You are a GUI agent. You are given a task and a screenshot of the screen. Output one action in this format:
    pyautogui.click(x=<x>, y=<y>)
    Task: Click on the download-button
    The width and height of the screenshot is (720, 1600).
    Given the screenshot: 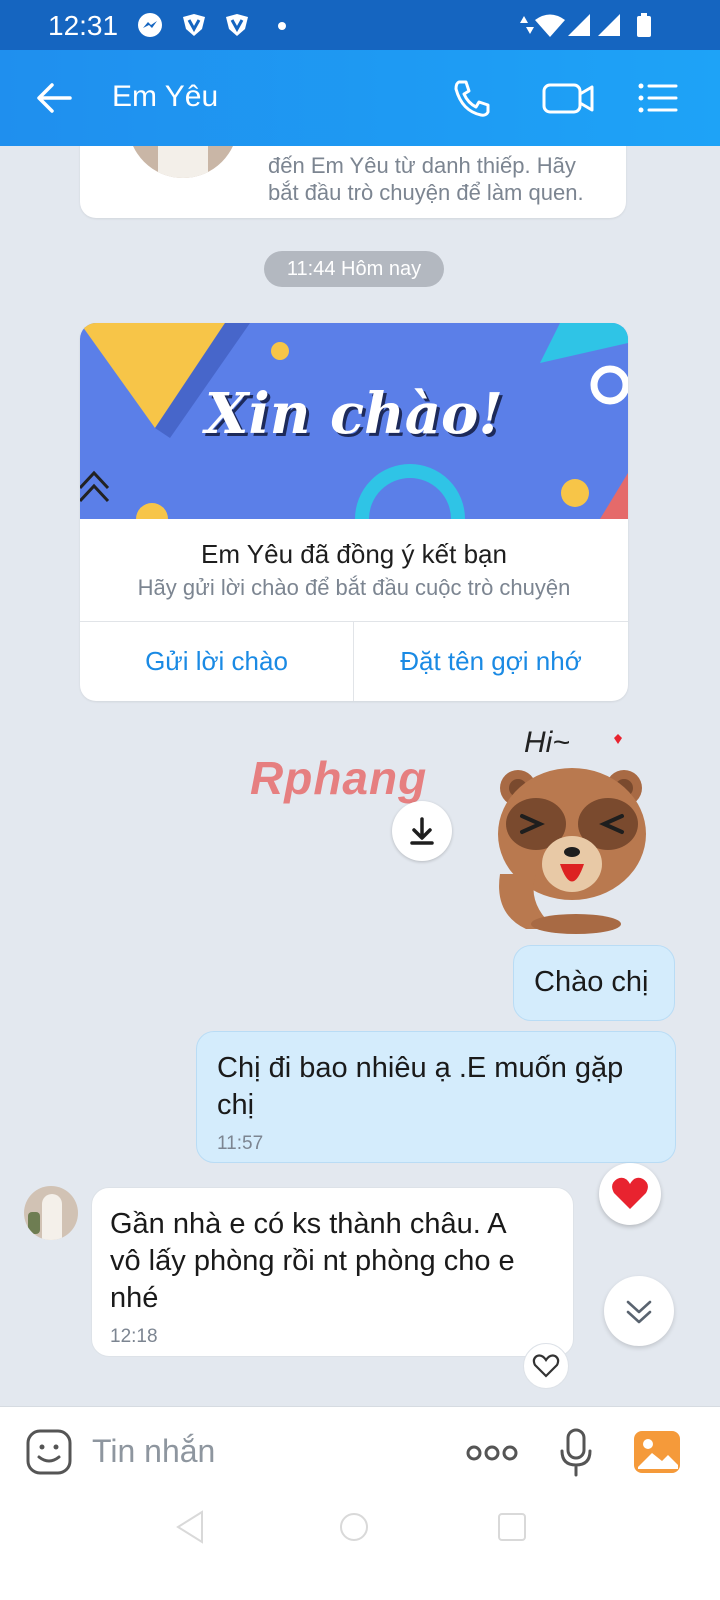 What is the action you would take?
    pyautogui.click(x=422, y=831)
    